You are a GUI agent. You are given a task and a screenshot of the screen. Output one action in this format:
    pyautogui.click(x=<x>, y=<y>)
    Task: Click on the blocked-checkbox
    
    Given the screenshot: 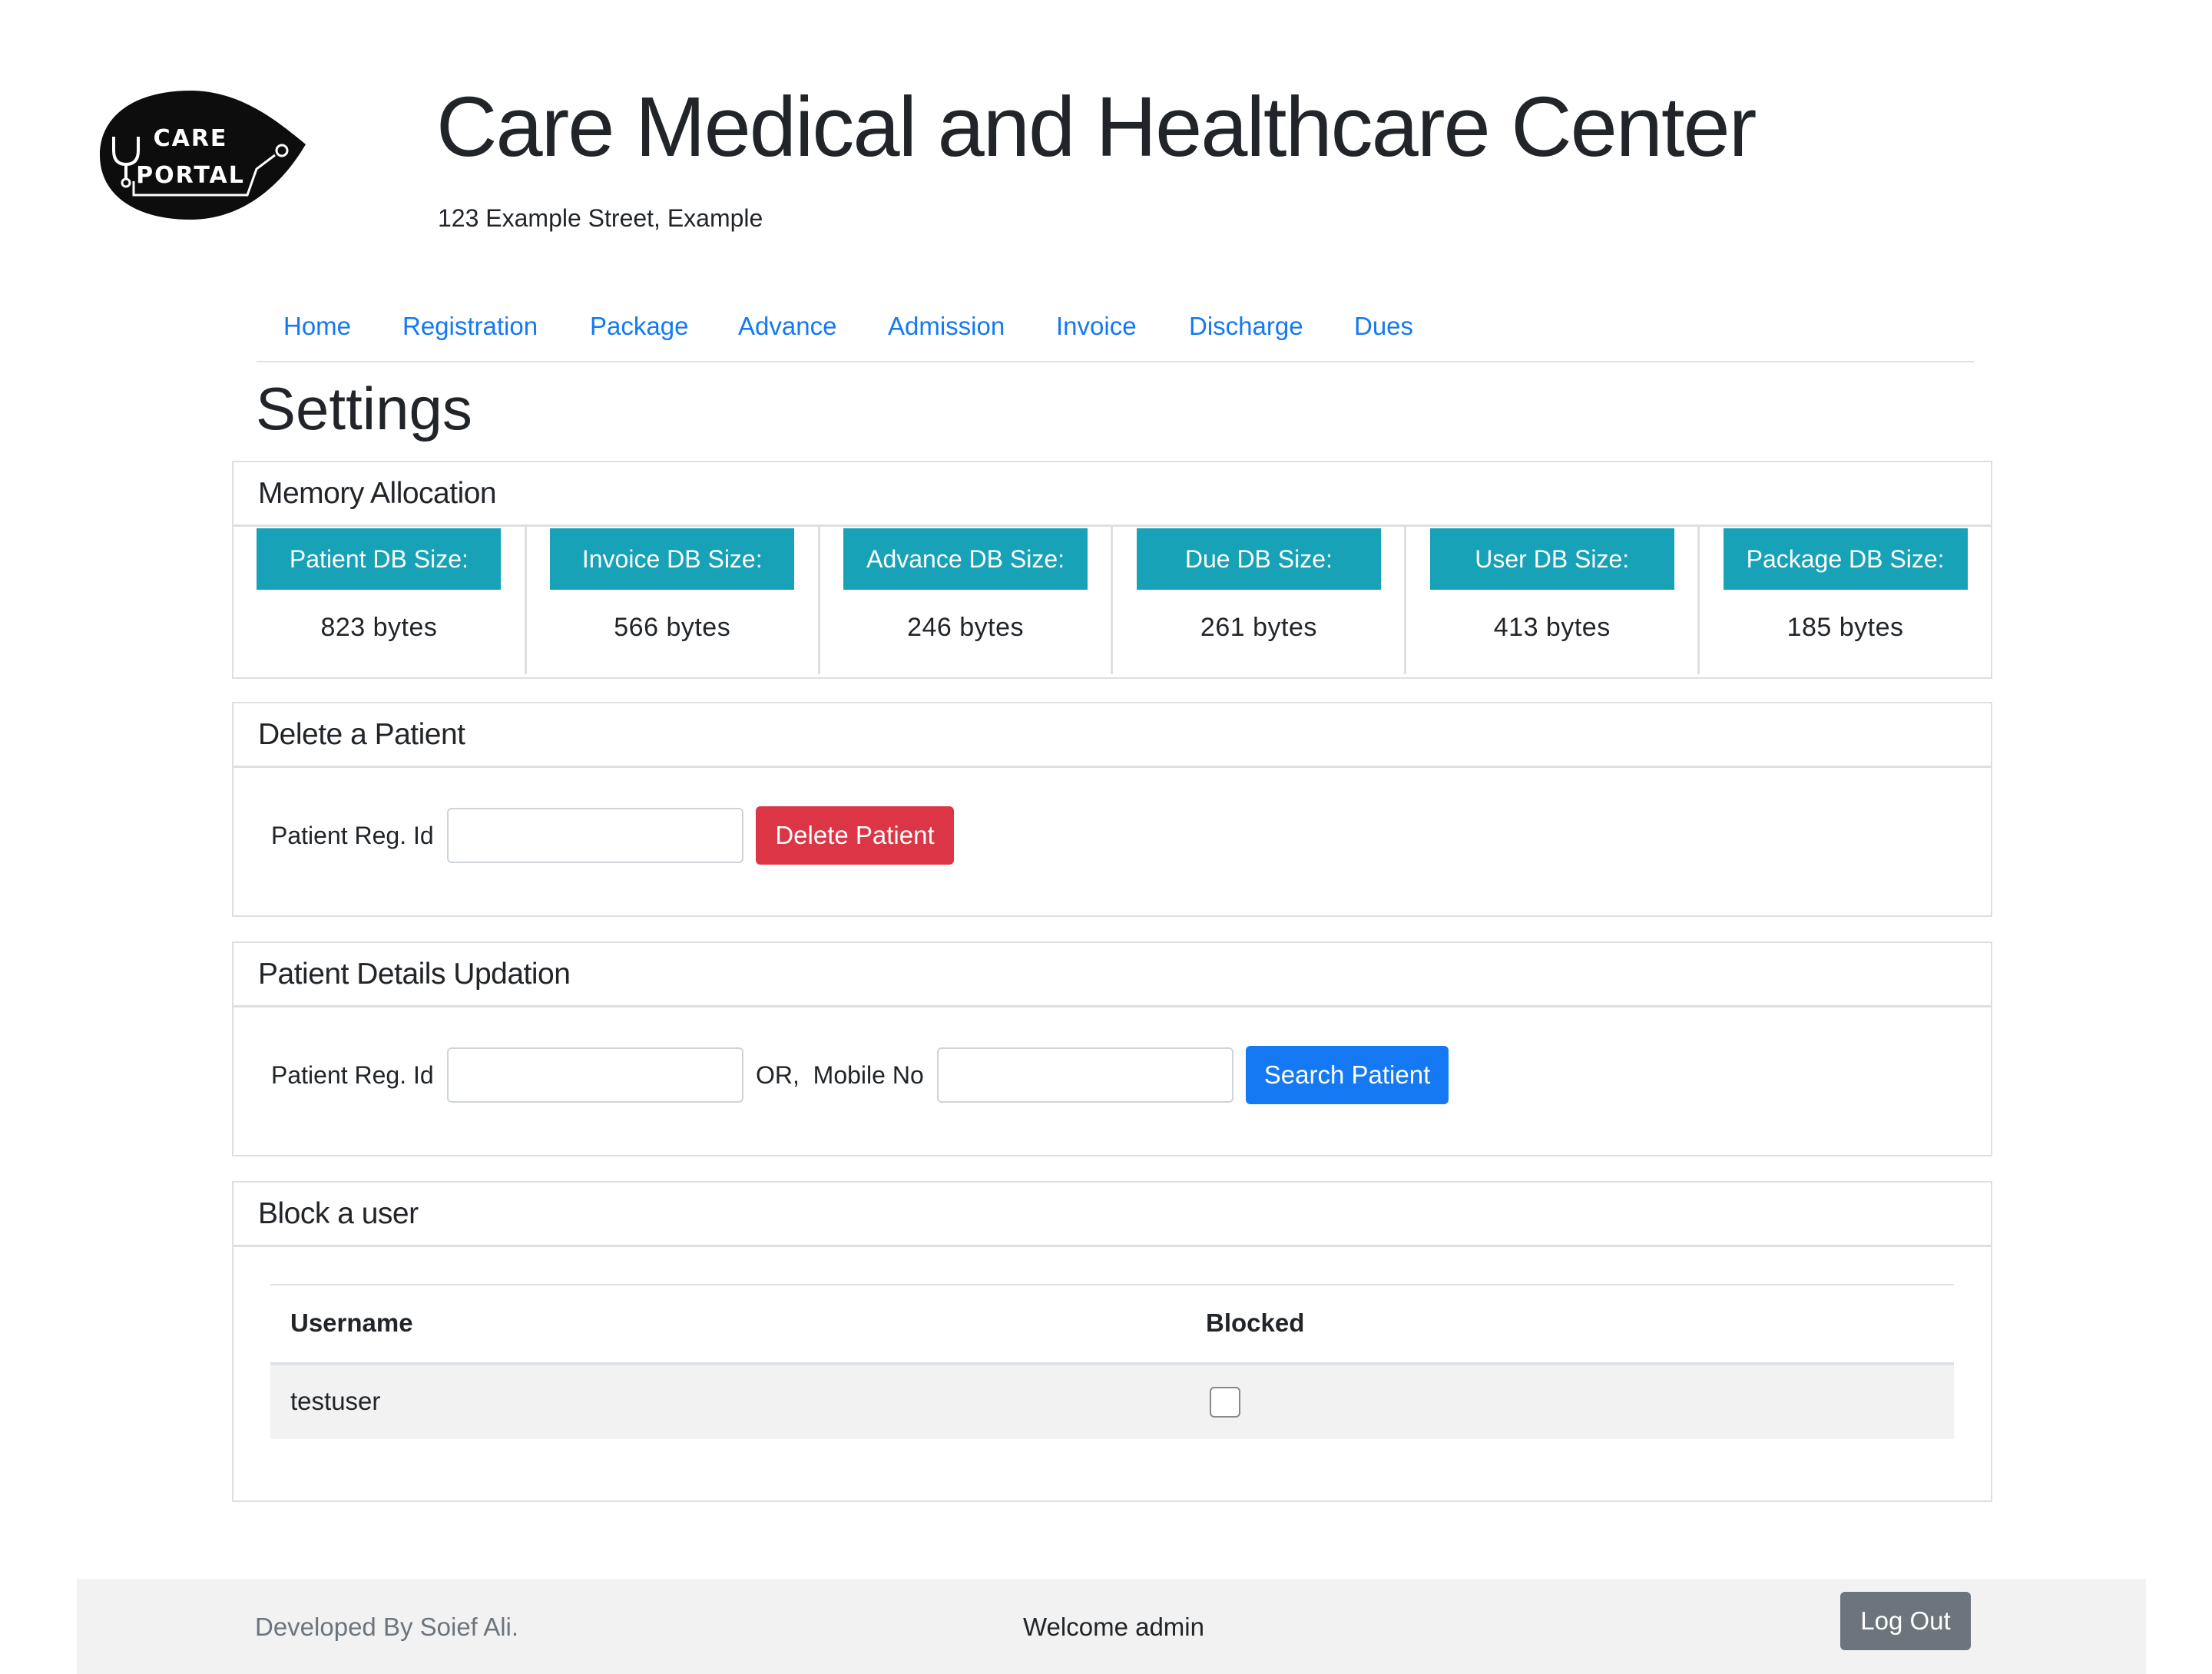 What is the action you would take?
    pyautogui.click(x=1225, y=1402)
    